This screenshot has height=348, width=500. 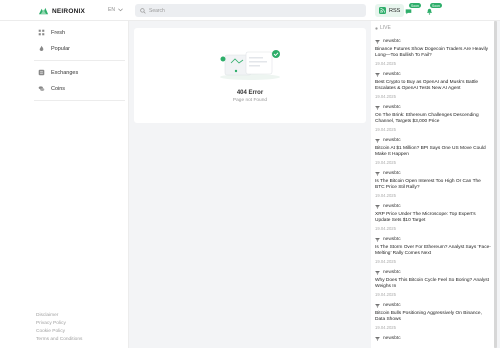 What do you see at coordinates (111, 10) in the screenshot?
I see `language-label: EN` at bounding box center [111, 10].